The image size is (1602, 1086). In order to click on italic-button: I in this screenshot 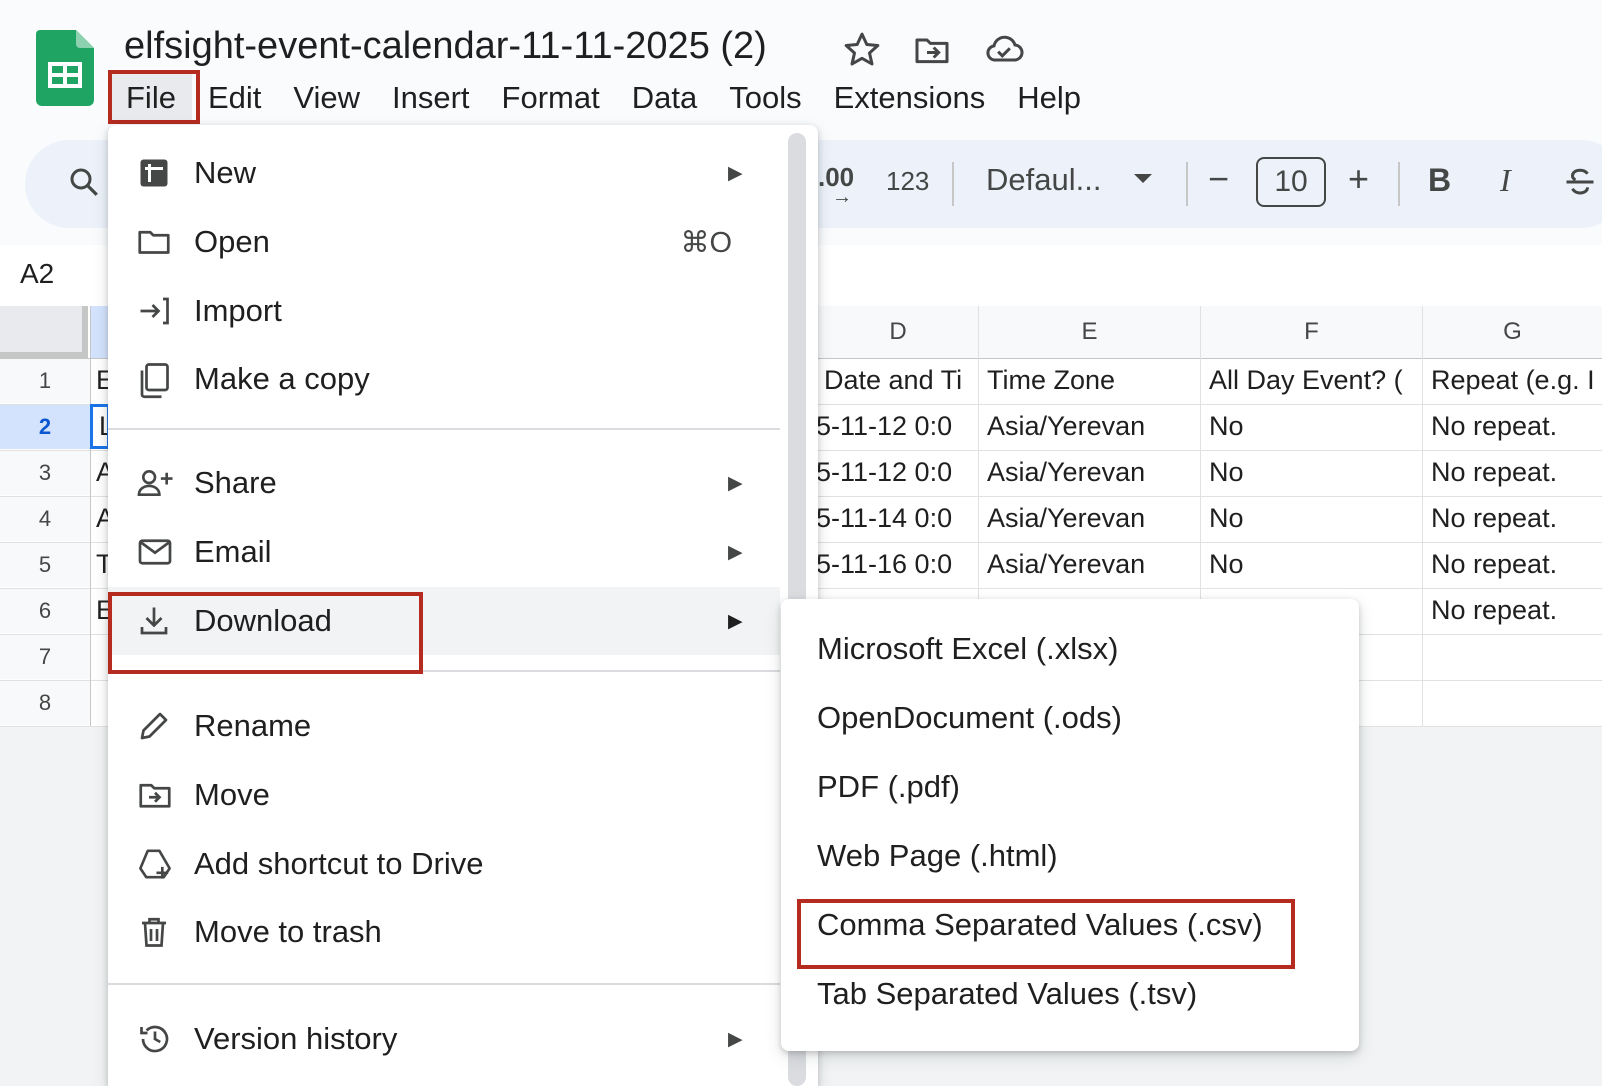, I will do `click(1505, 180)`.